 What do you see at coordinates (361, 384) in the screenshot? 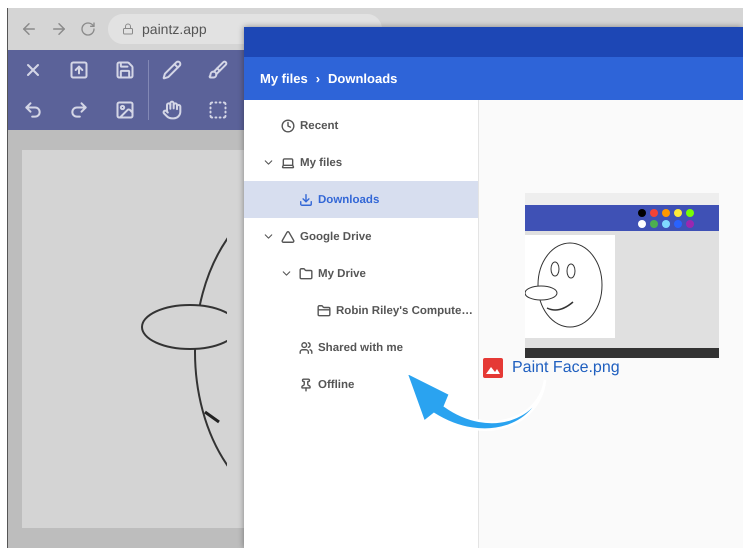
I see `sidebar-item: Offline` at bounding box center [361, 384].